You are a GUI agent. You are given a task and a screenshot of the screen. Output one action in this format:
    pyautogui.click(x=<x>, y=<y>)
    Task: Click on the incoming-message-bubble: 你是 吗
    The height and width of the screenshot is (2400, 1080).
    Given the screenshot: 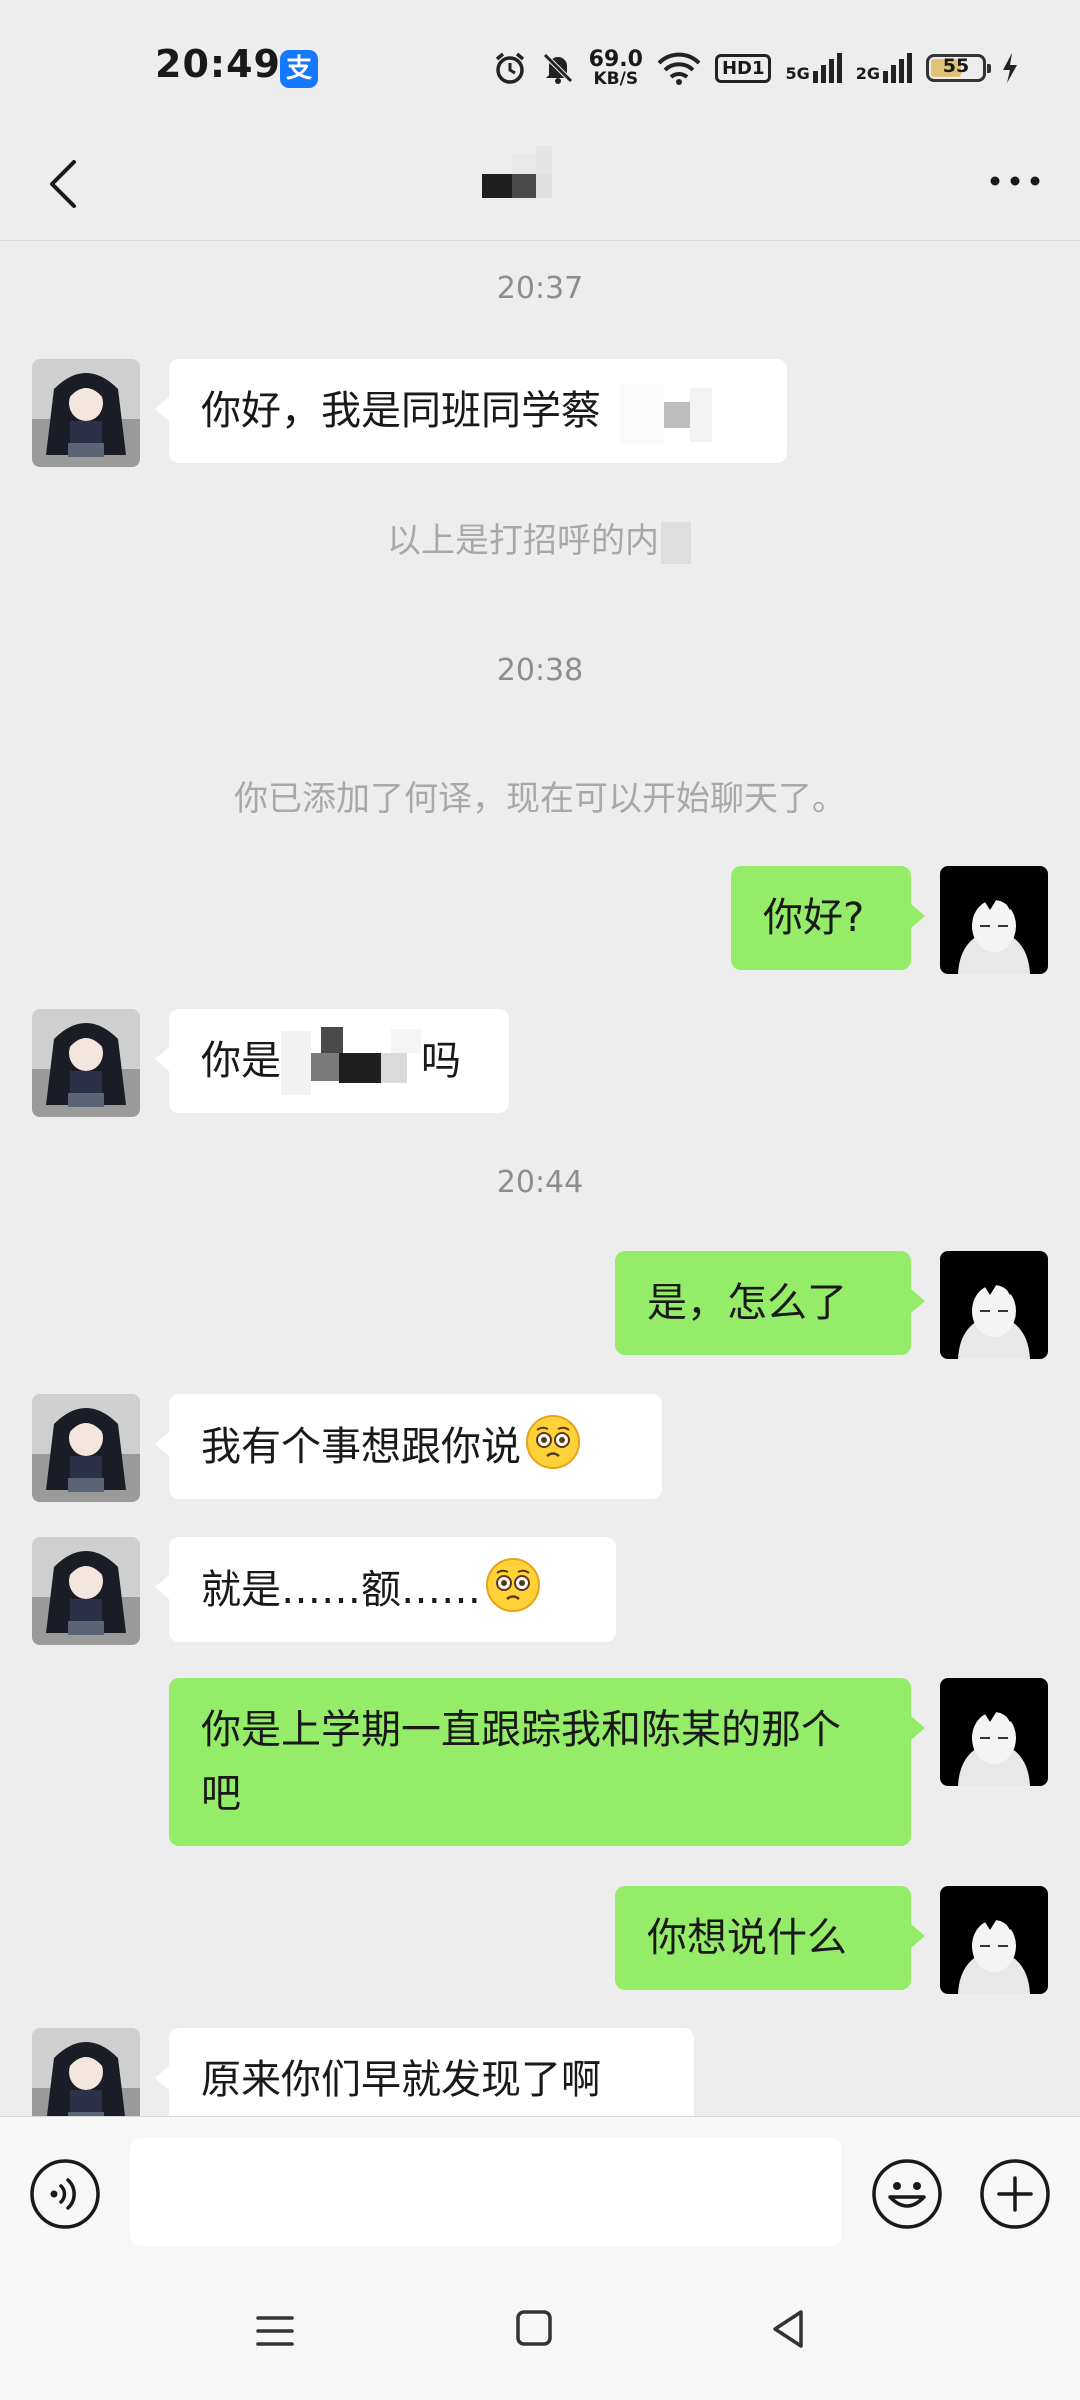 What is the action you would take?
    pyautogui.click(x=332, y=1061)
    